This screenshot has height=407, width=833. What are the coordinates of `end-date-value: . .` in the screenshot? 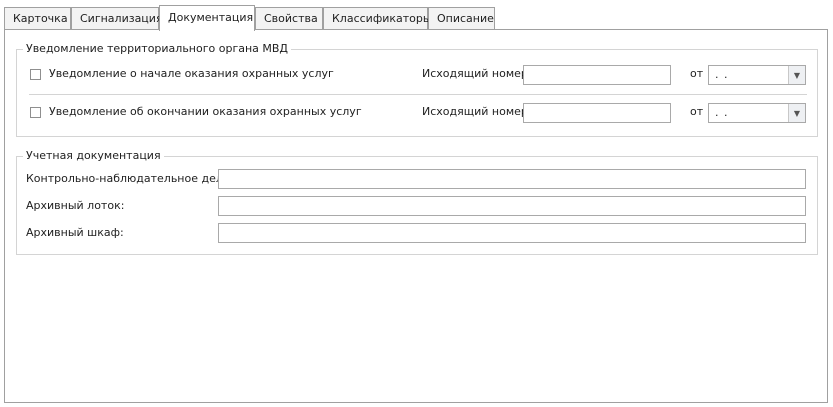 It's located at (722, 112).